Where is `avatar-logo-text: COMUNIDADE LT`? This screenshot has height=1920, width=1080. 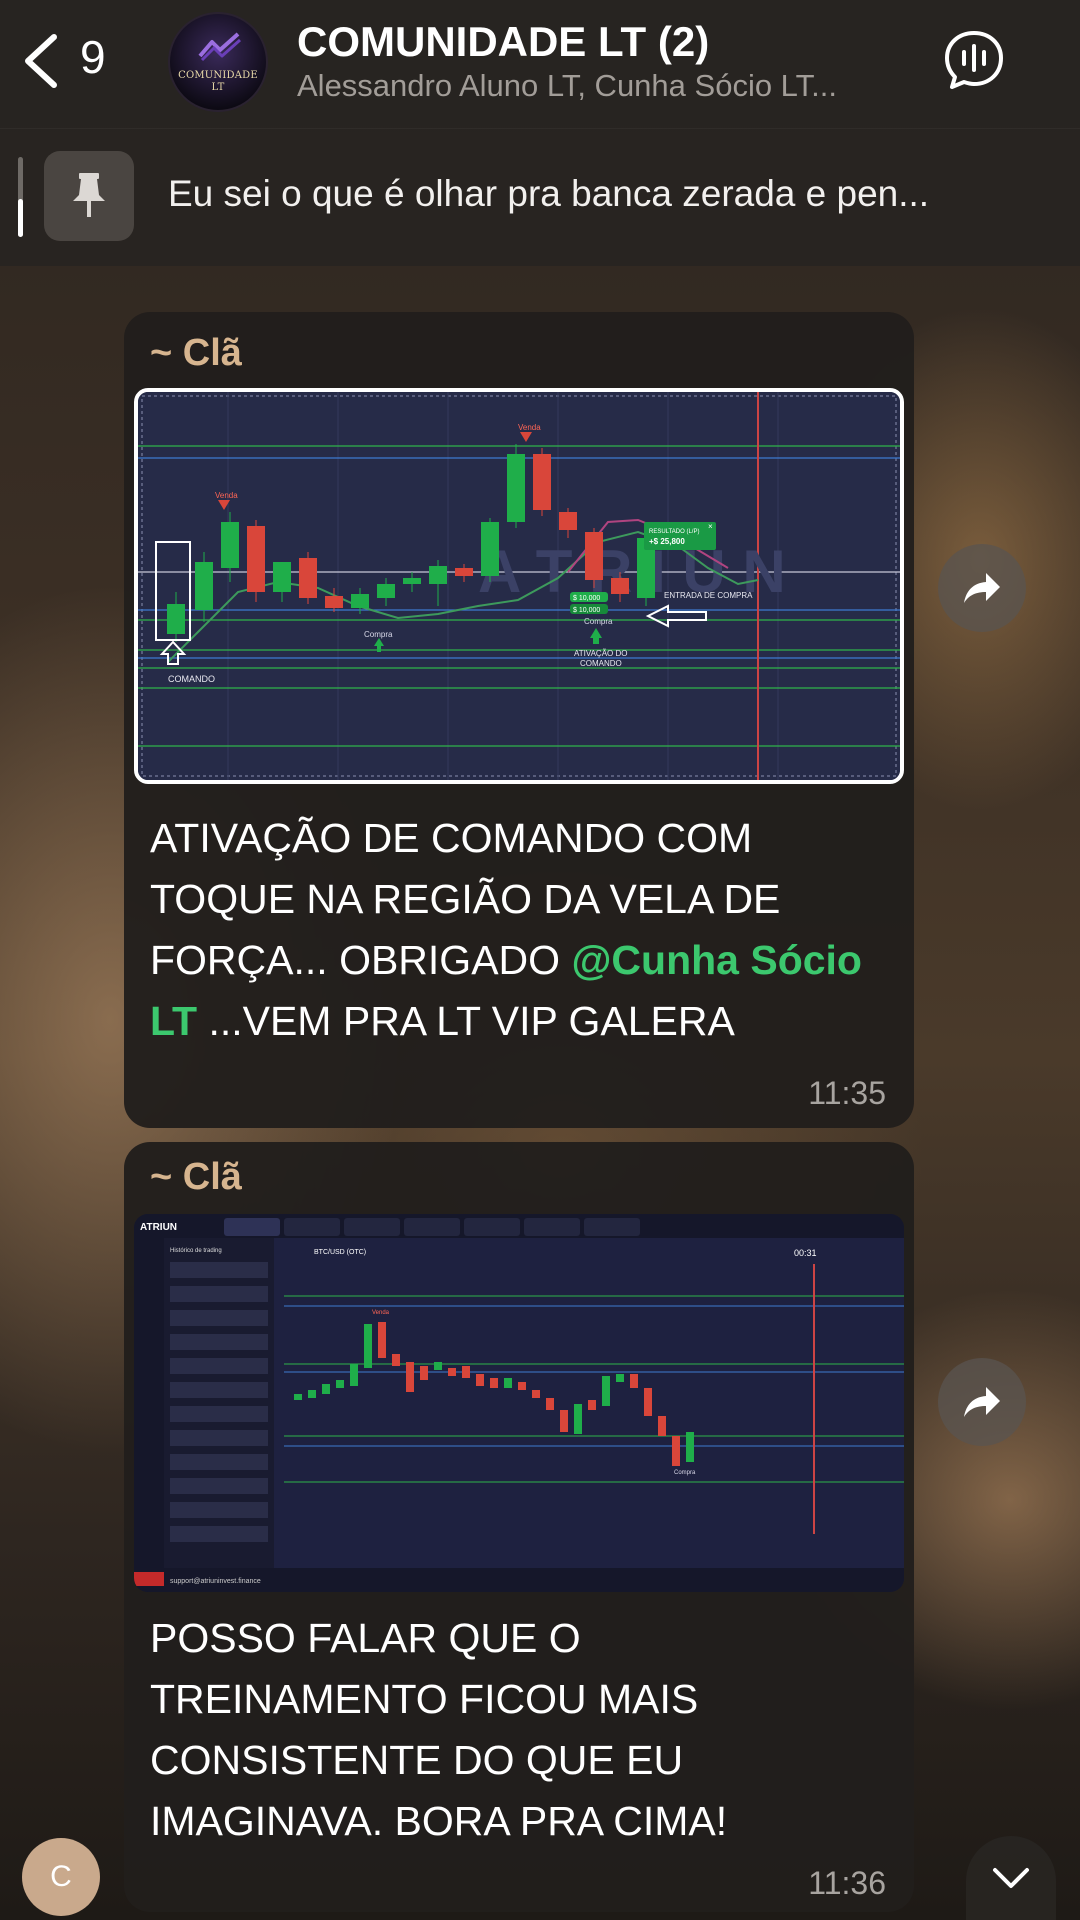
avatar-logo-text: COMUNIDADE LT is located at coordinates (218, 81).